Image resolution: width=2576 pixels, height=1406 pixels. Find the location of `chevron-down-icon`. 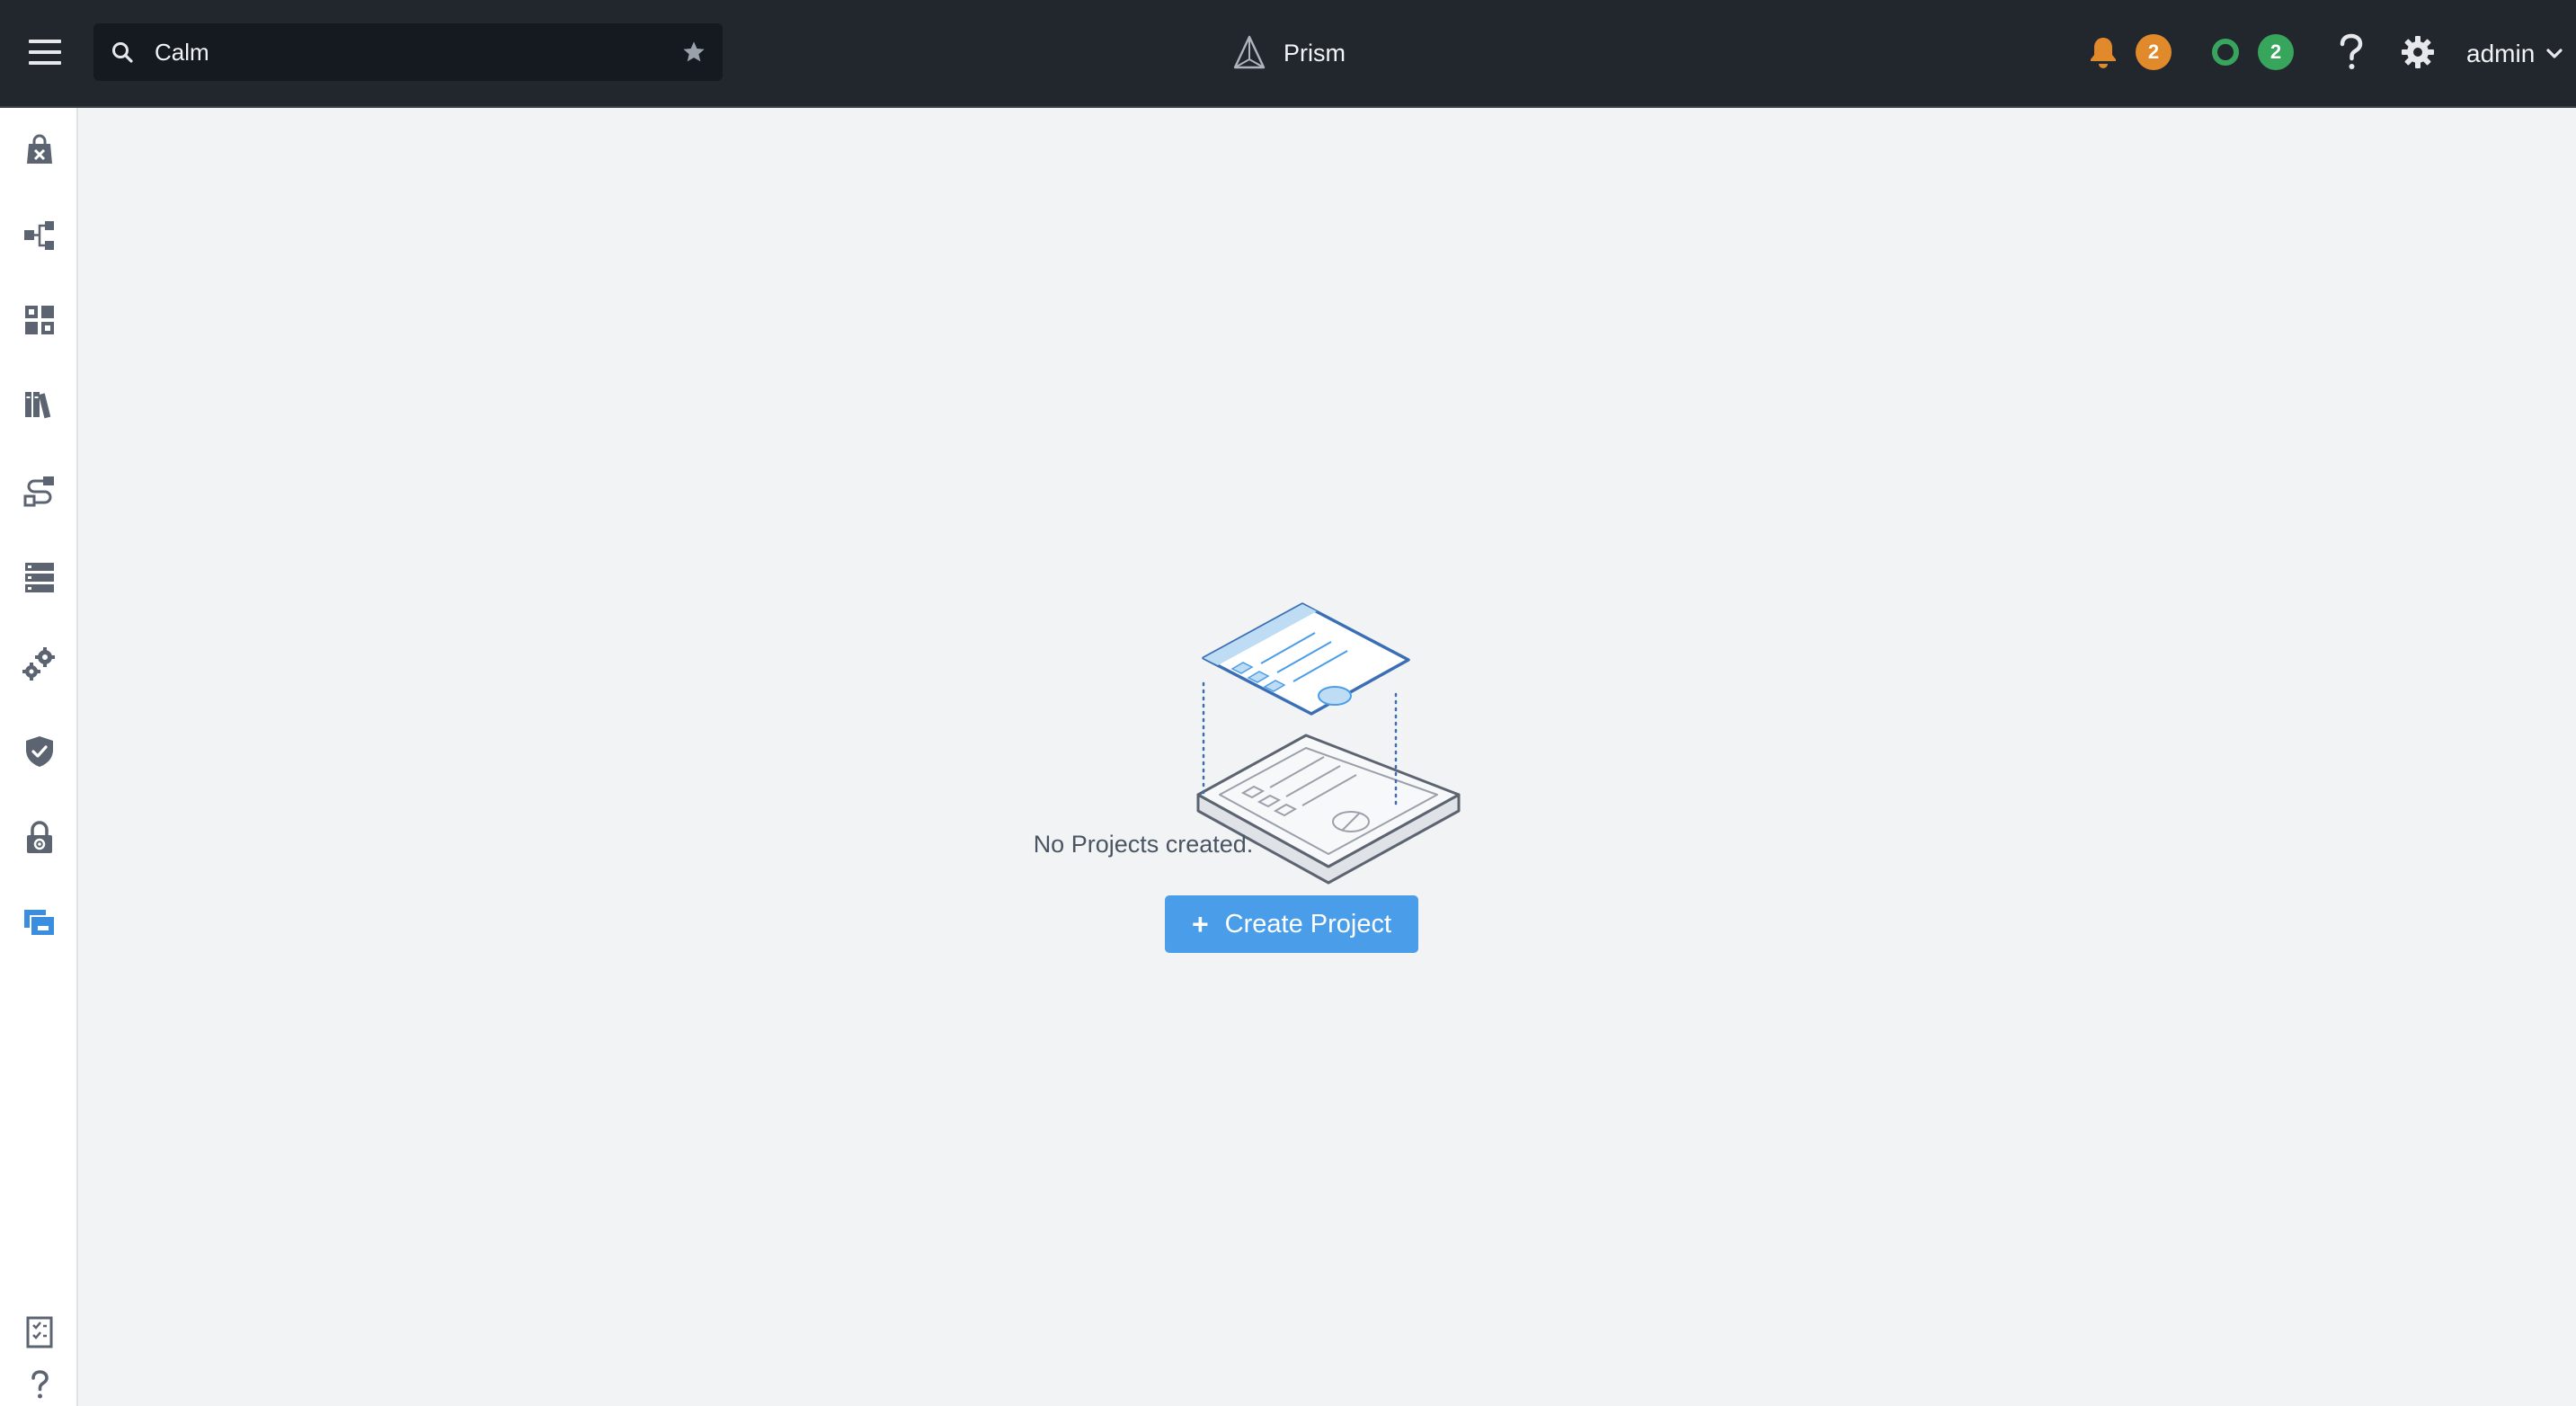

chevron-down-icon is located at coordinates (2554, 53).